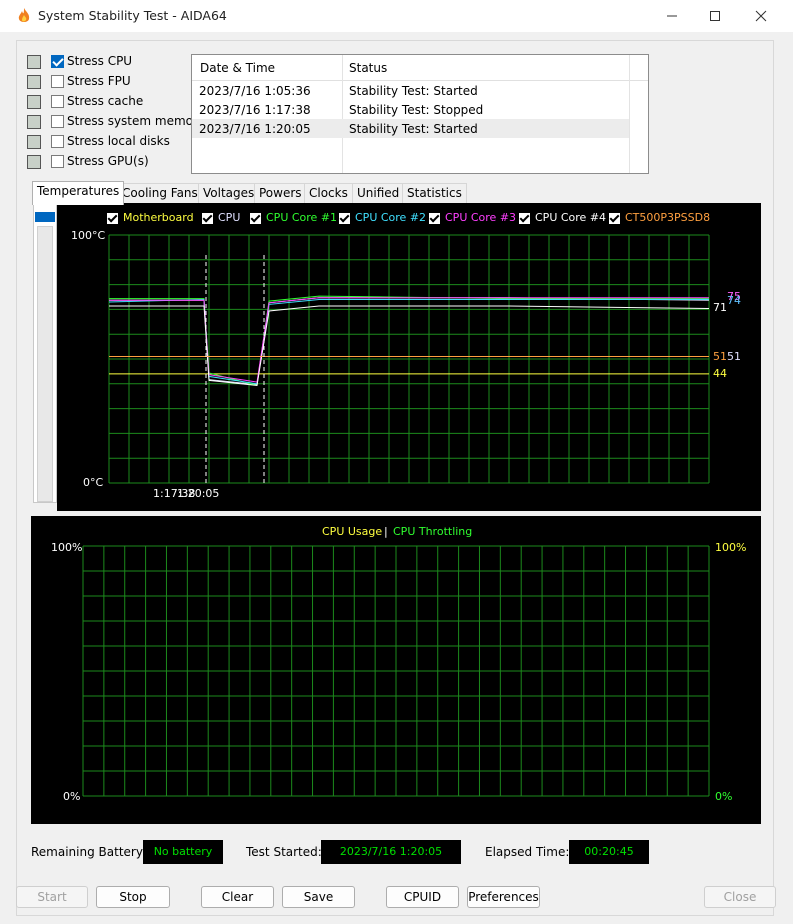 This screenshot has height=924, width=793. What do you see at coordinates (160, 193) in the screenshot?
I see `tab-cooling-fans: Cooling Fans` at bounding box center [160, 193].